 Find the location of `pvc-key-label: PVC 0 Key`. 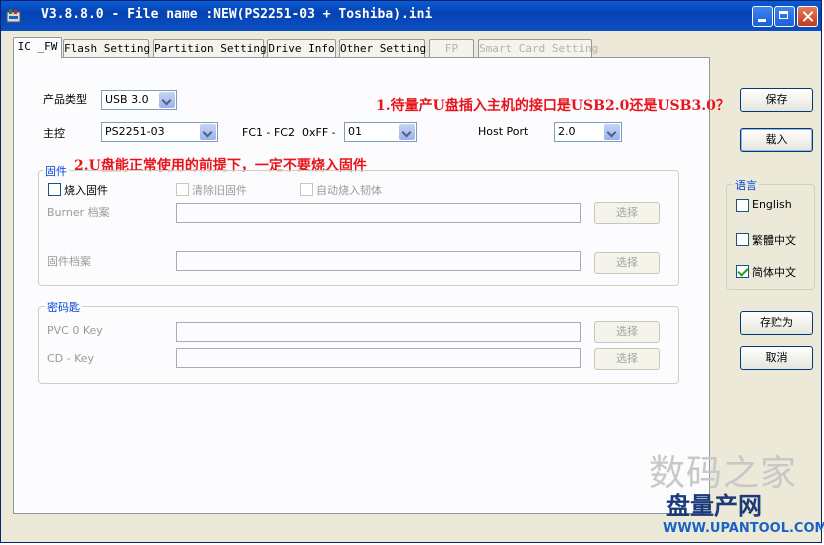

pvc-key-label: PVC 0 Key is located at coordinates (75, 330).